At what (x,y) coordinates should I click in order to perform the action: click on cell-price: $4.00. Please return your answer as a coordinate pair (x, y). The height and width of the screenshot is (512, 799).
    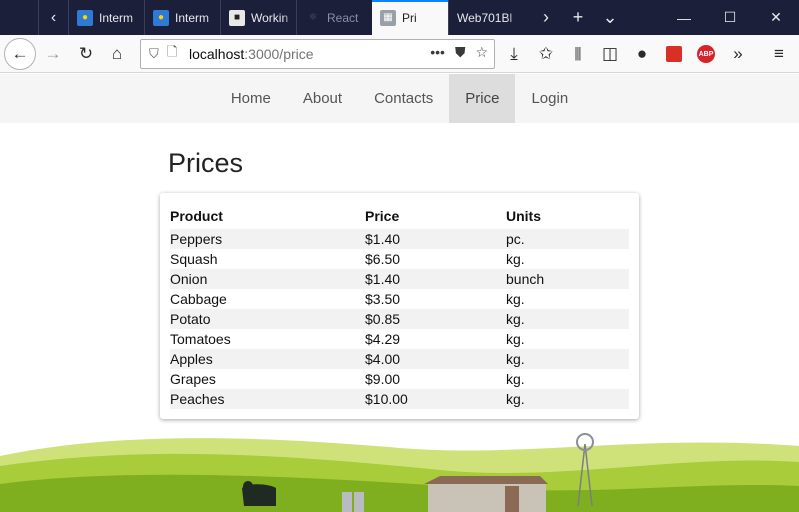
    Looking at the image, I should click on (435, 359).